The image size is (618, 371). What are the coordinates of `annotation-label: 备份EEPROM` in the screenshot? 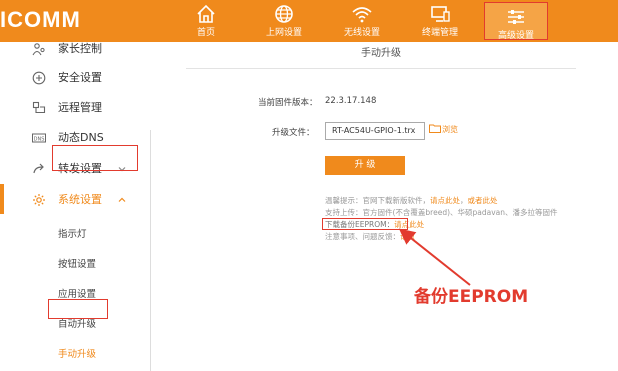 It's located at (471, 297).